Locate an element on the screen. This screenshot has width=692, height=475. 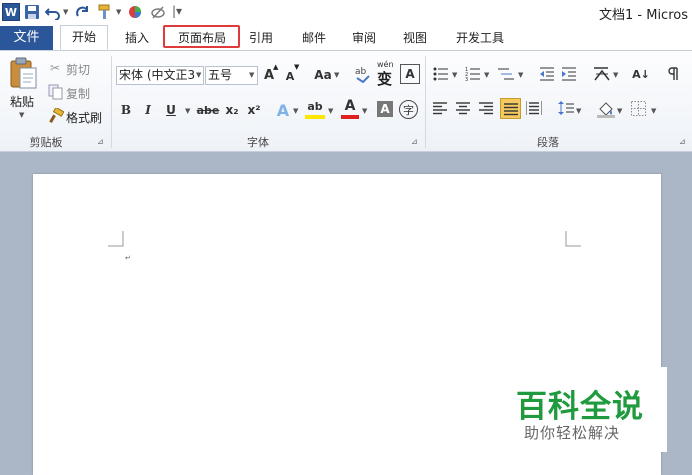
clipboard-launcher-icon: ⊿ is located at coordinates (100, 141).